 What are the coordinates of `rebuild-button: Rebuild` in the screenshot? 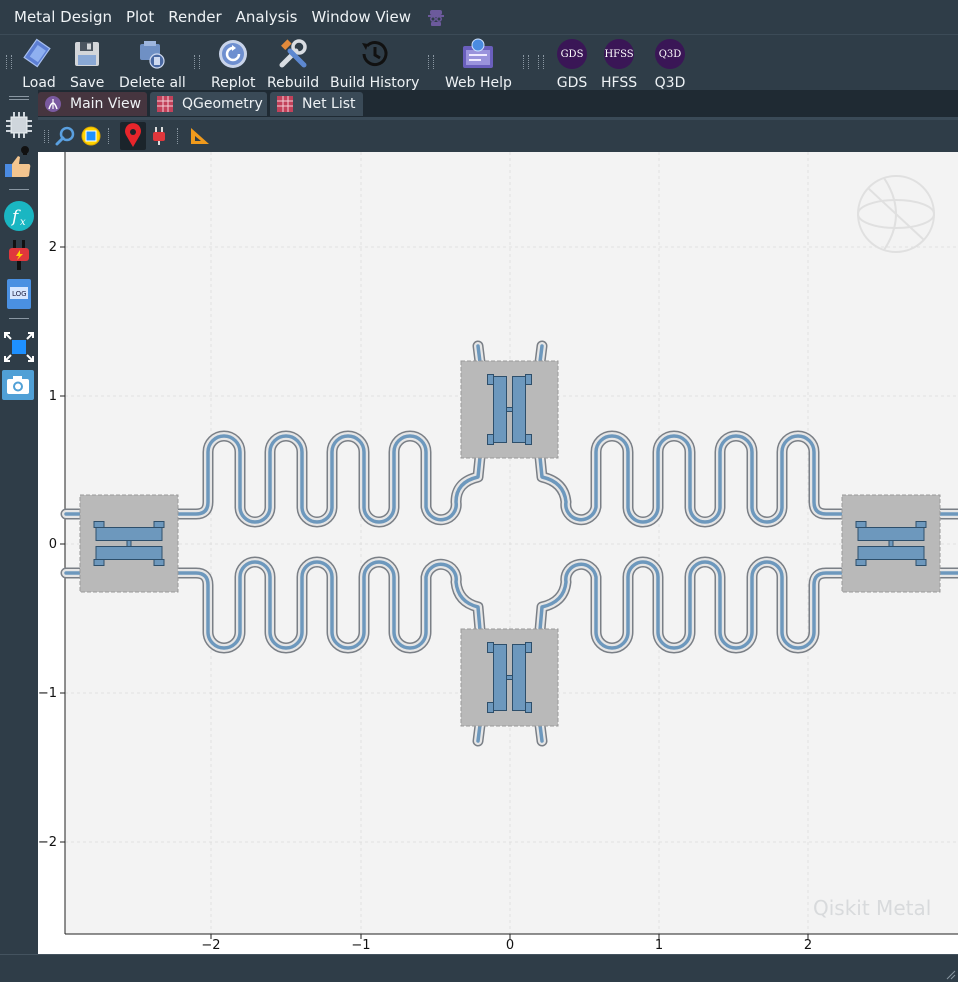 It's located at (293, 64).